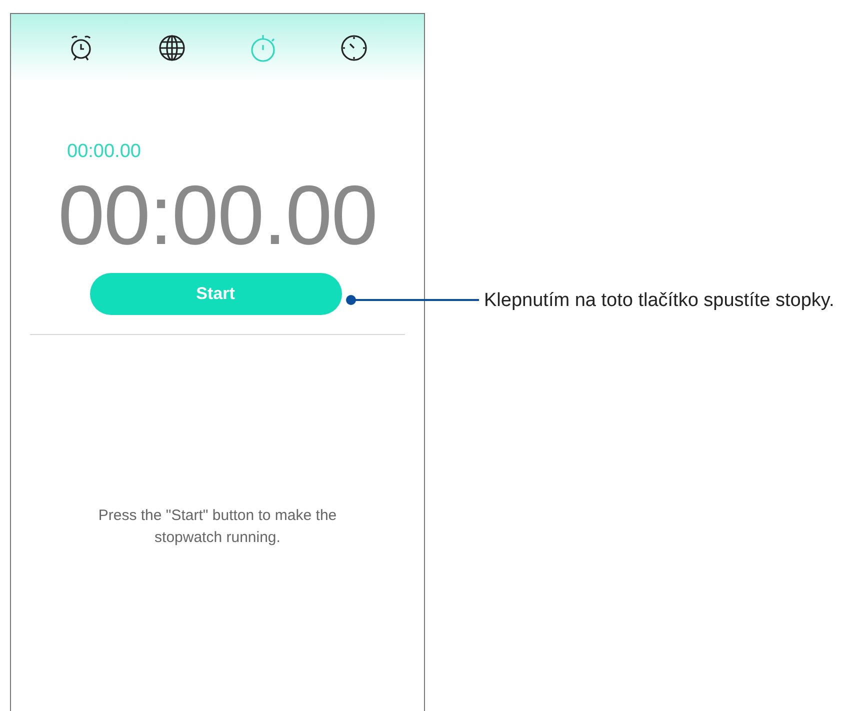 The height and width of the screenshot is (711, 867). What do you see at coordinates (217, 215) in the screenshot?
I see `stopwatch-time: 00:00.00` at bounding box center [217, 215].